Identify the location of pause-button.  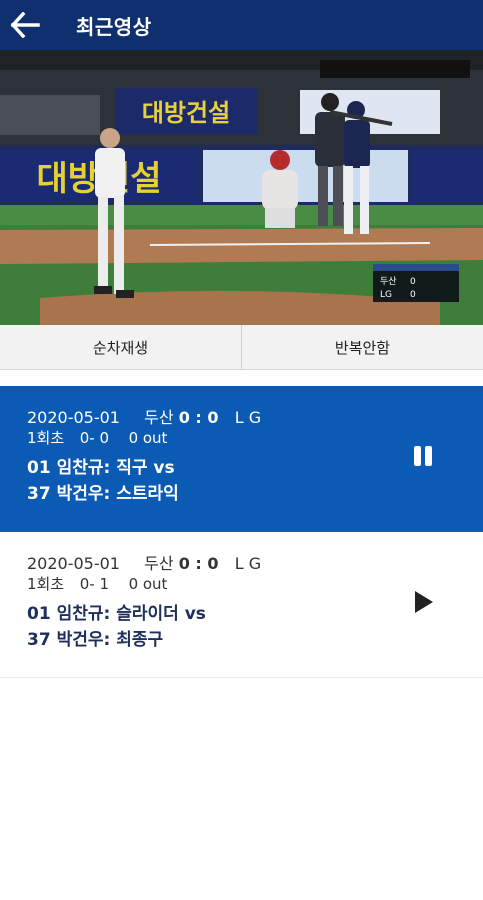
(423, 456).